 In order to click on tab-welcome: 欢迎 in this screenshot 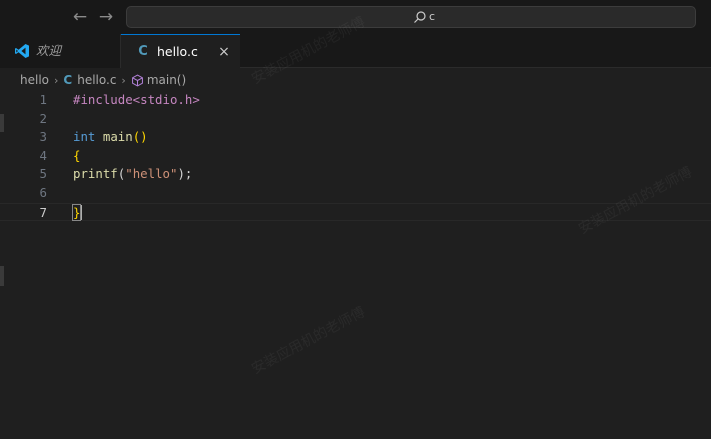, I will do `click(60, 51)`.